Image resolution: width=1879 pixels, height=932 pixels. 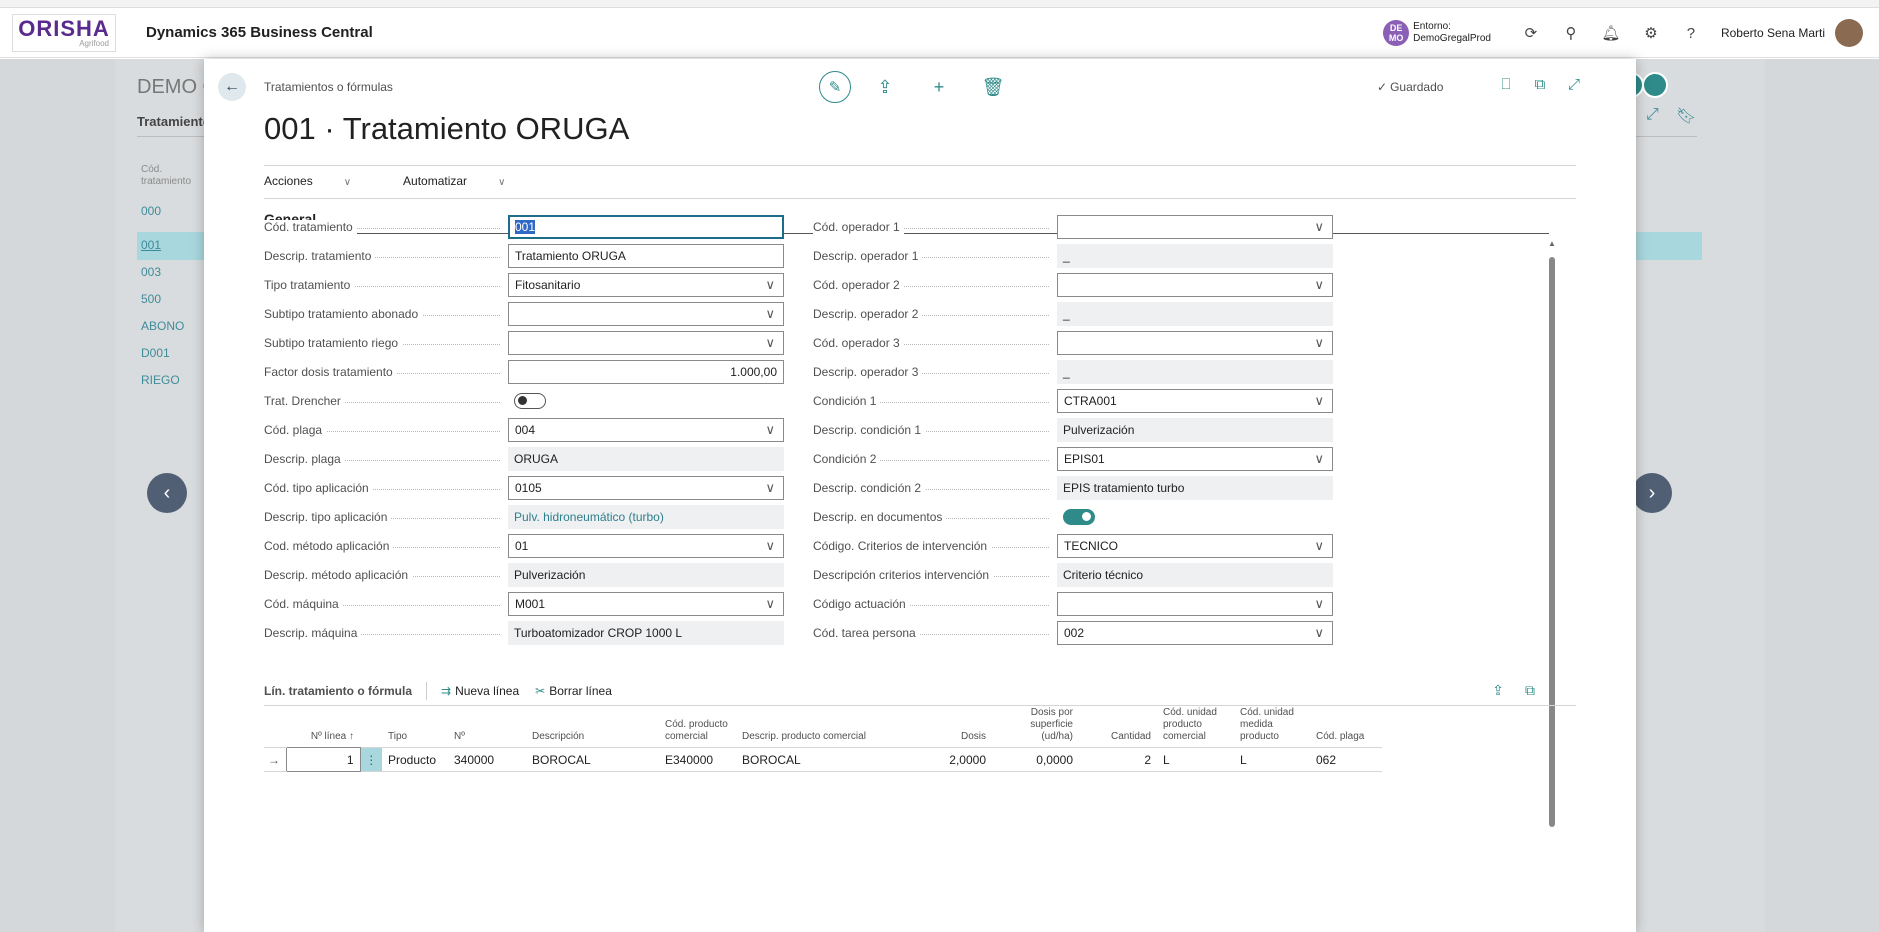 What do you see at coordinates (646, 227) in the screenshot?
I see `cod-tratamiento-input: 001` at bounding box center [646, 227].